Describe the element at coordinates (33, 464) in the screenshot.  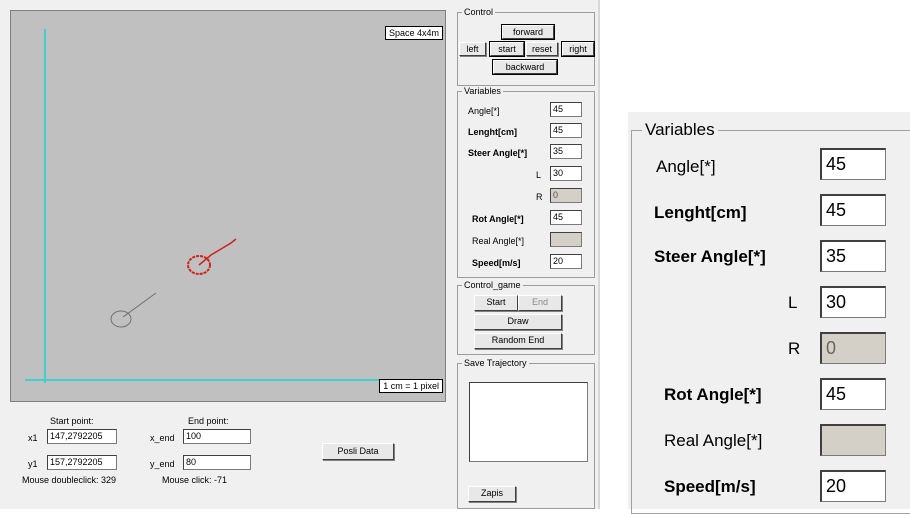
I see `y1-label: y1` at that location.